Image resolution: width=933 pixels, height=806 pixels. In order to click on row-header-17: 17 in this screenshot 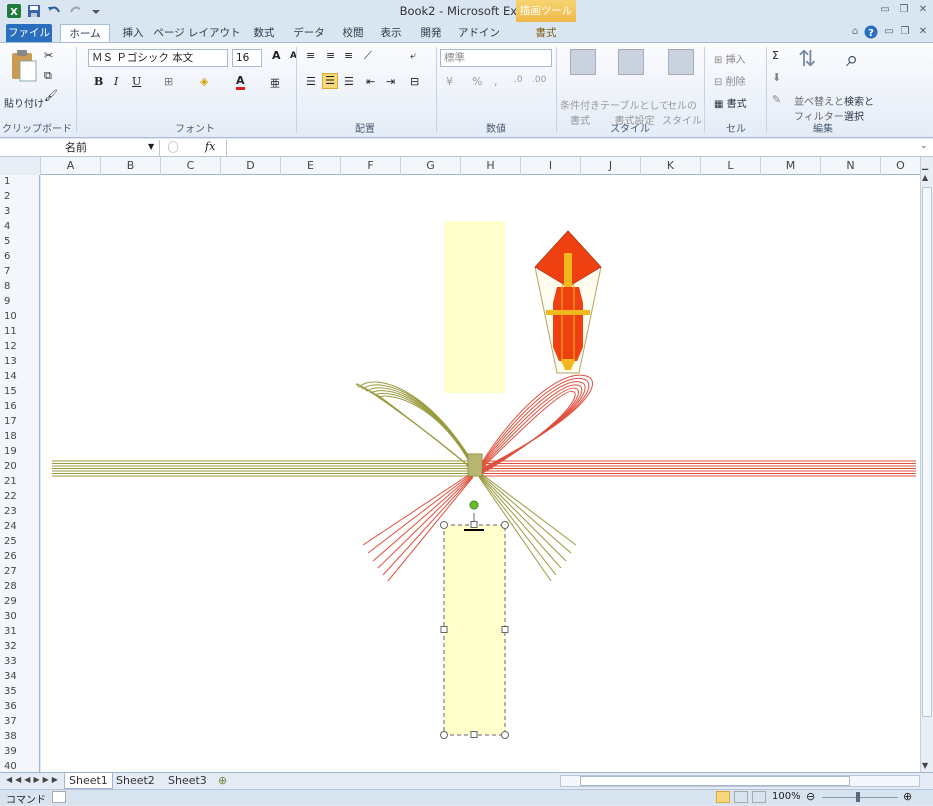, I will do `click(20, 421)`.